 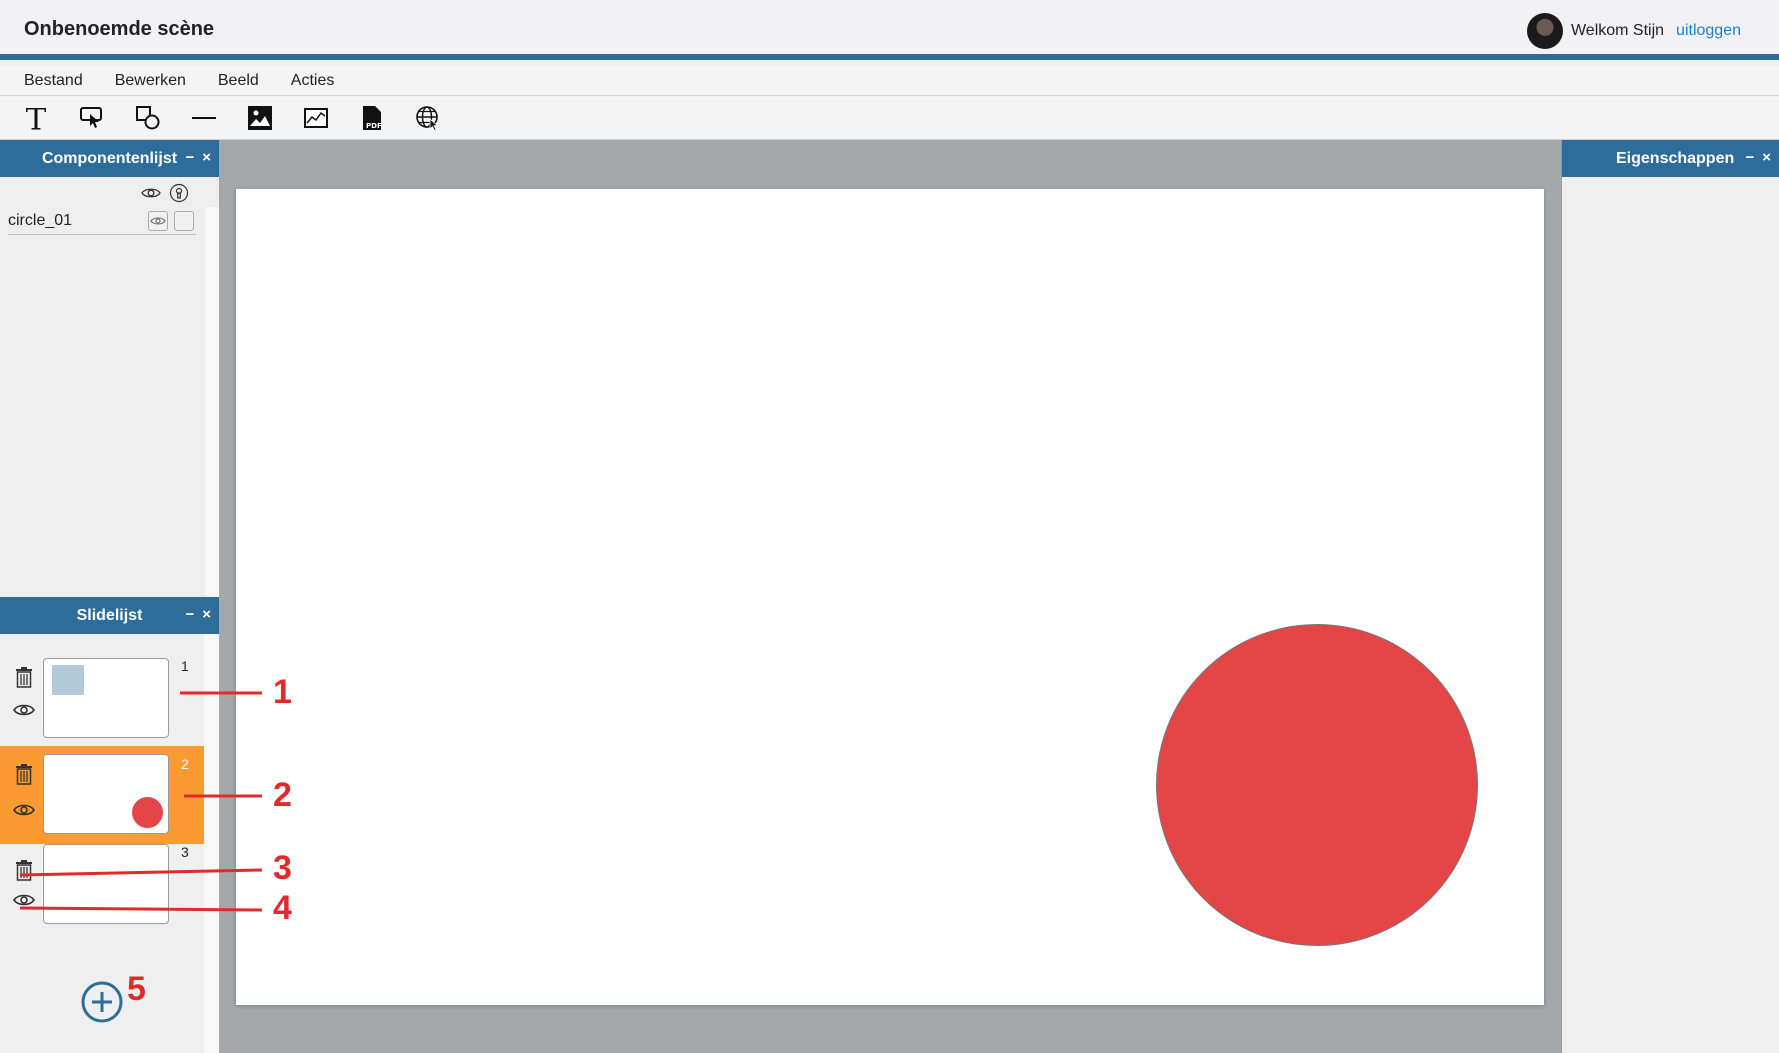 I want to click on properties-panel-close-button: ×, so click(x=1766, y=158).